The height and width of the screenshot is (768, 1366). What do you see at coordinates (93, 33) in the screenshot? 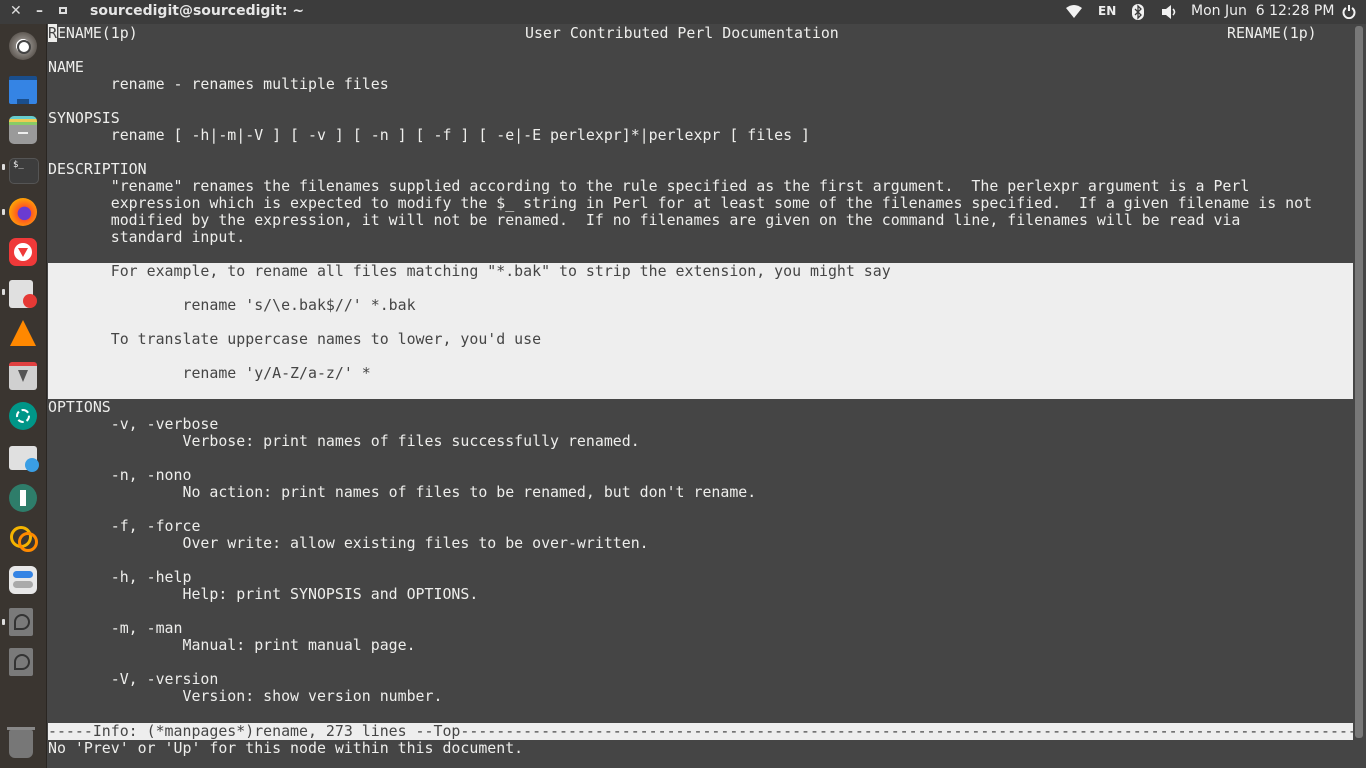
I see `man-header-left: RENAME(1p)` at bounding box center [93, 33].